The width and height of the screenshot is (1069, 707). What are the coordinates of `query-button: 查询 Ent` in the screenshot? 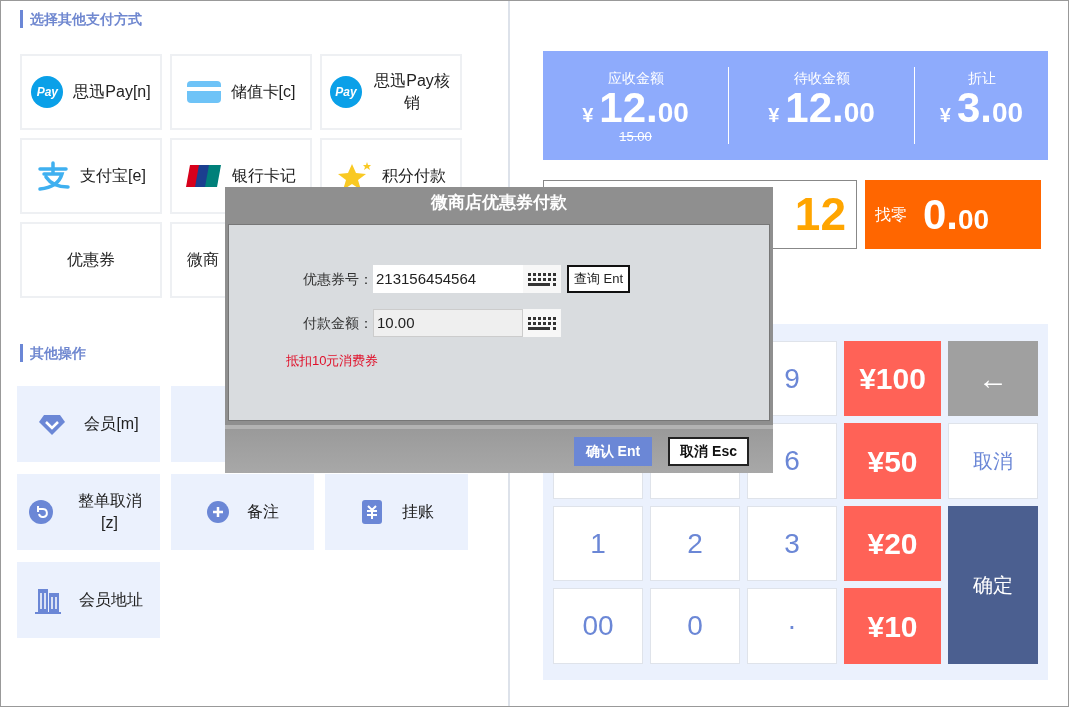 It's located at (599, 279).